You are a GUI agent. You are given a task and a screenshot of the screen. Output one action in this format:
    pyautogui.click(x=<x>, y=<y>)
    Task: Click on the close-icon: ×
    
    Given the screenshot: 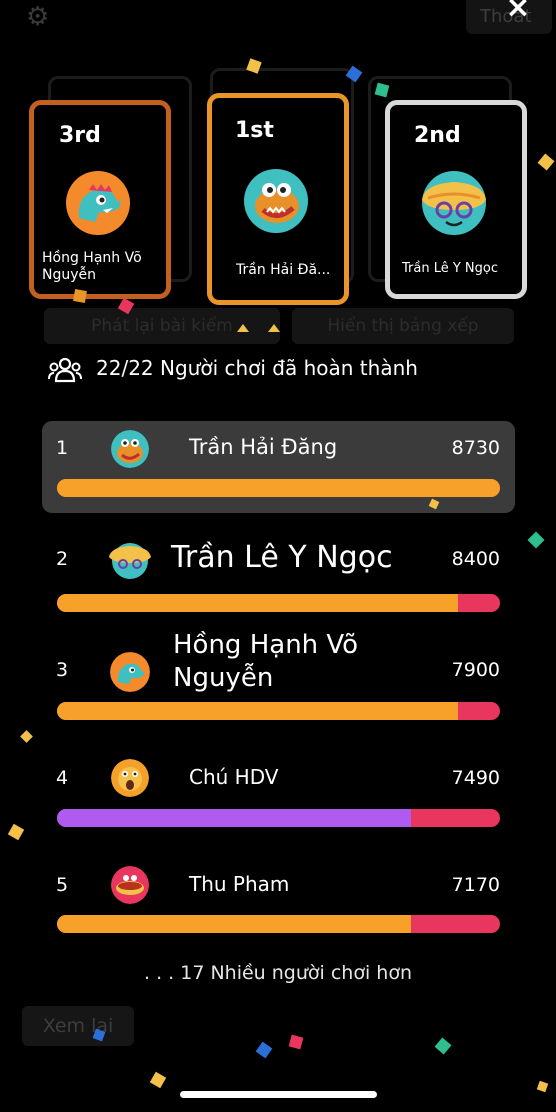 What is the action you would take?
    pyautogui.click(x=518, y=11)
    